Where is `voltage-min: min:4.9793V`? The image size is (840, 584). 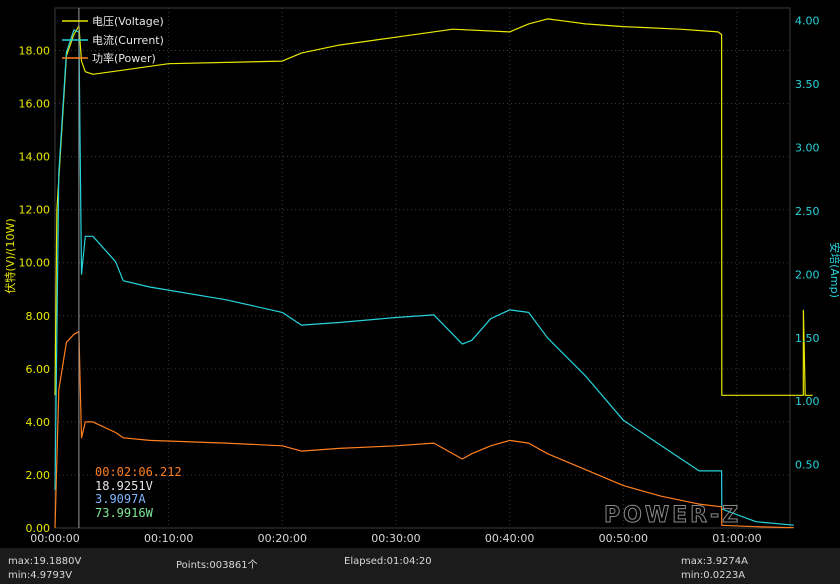
voltage-min: min:4.9793V is located at coordinates (40, 575).